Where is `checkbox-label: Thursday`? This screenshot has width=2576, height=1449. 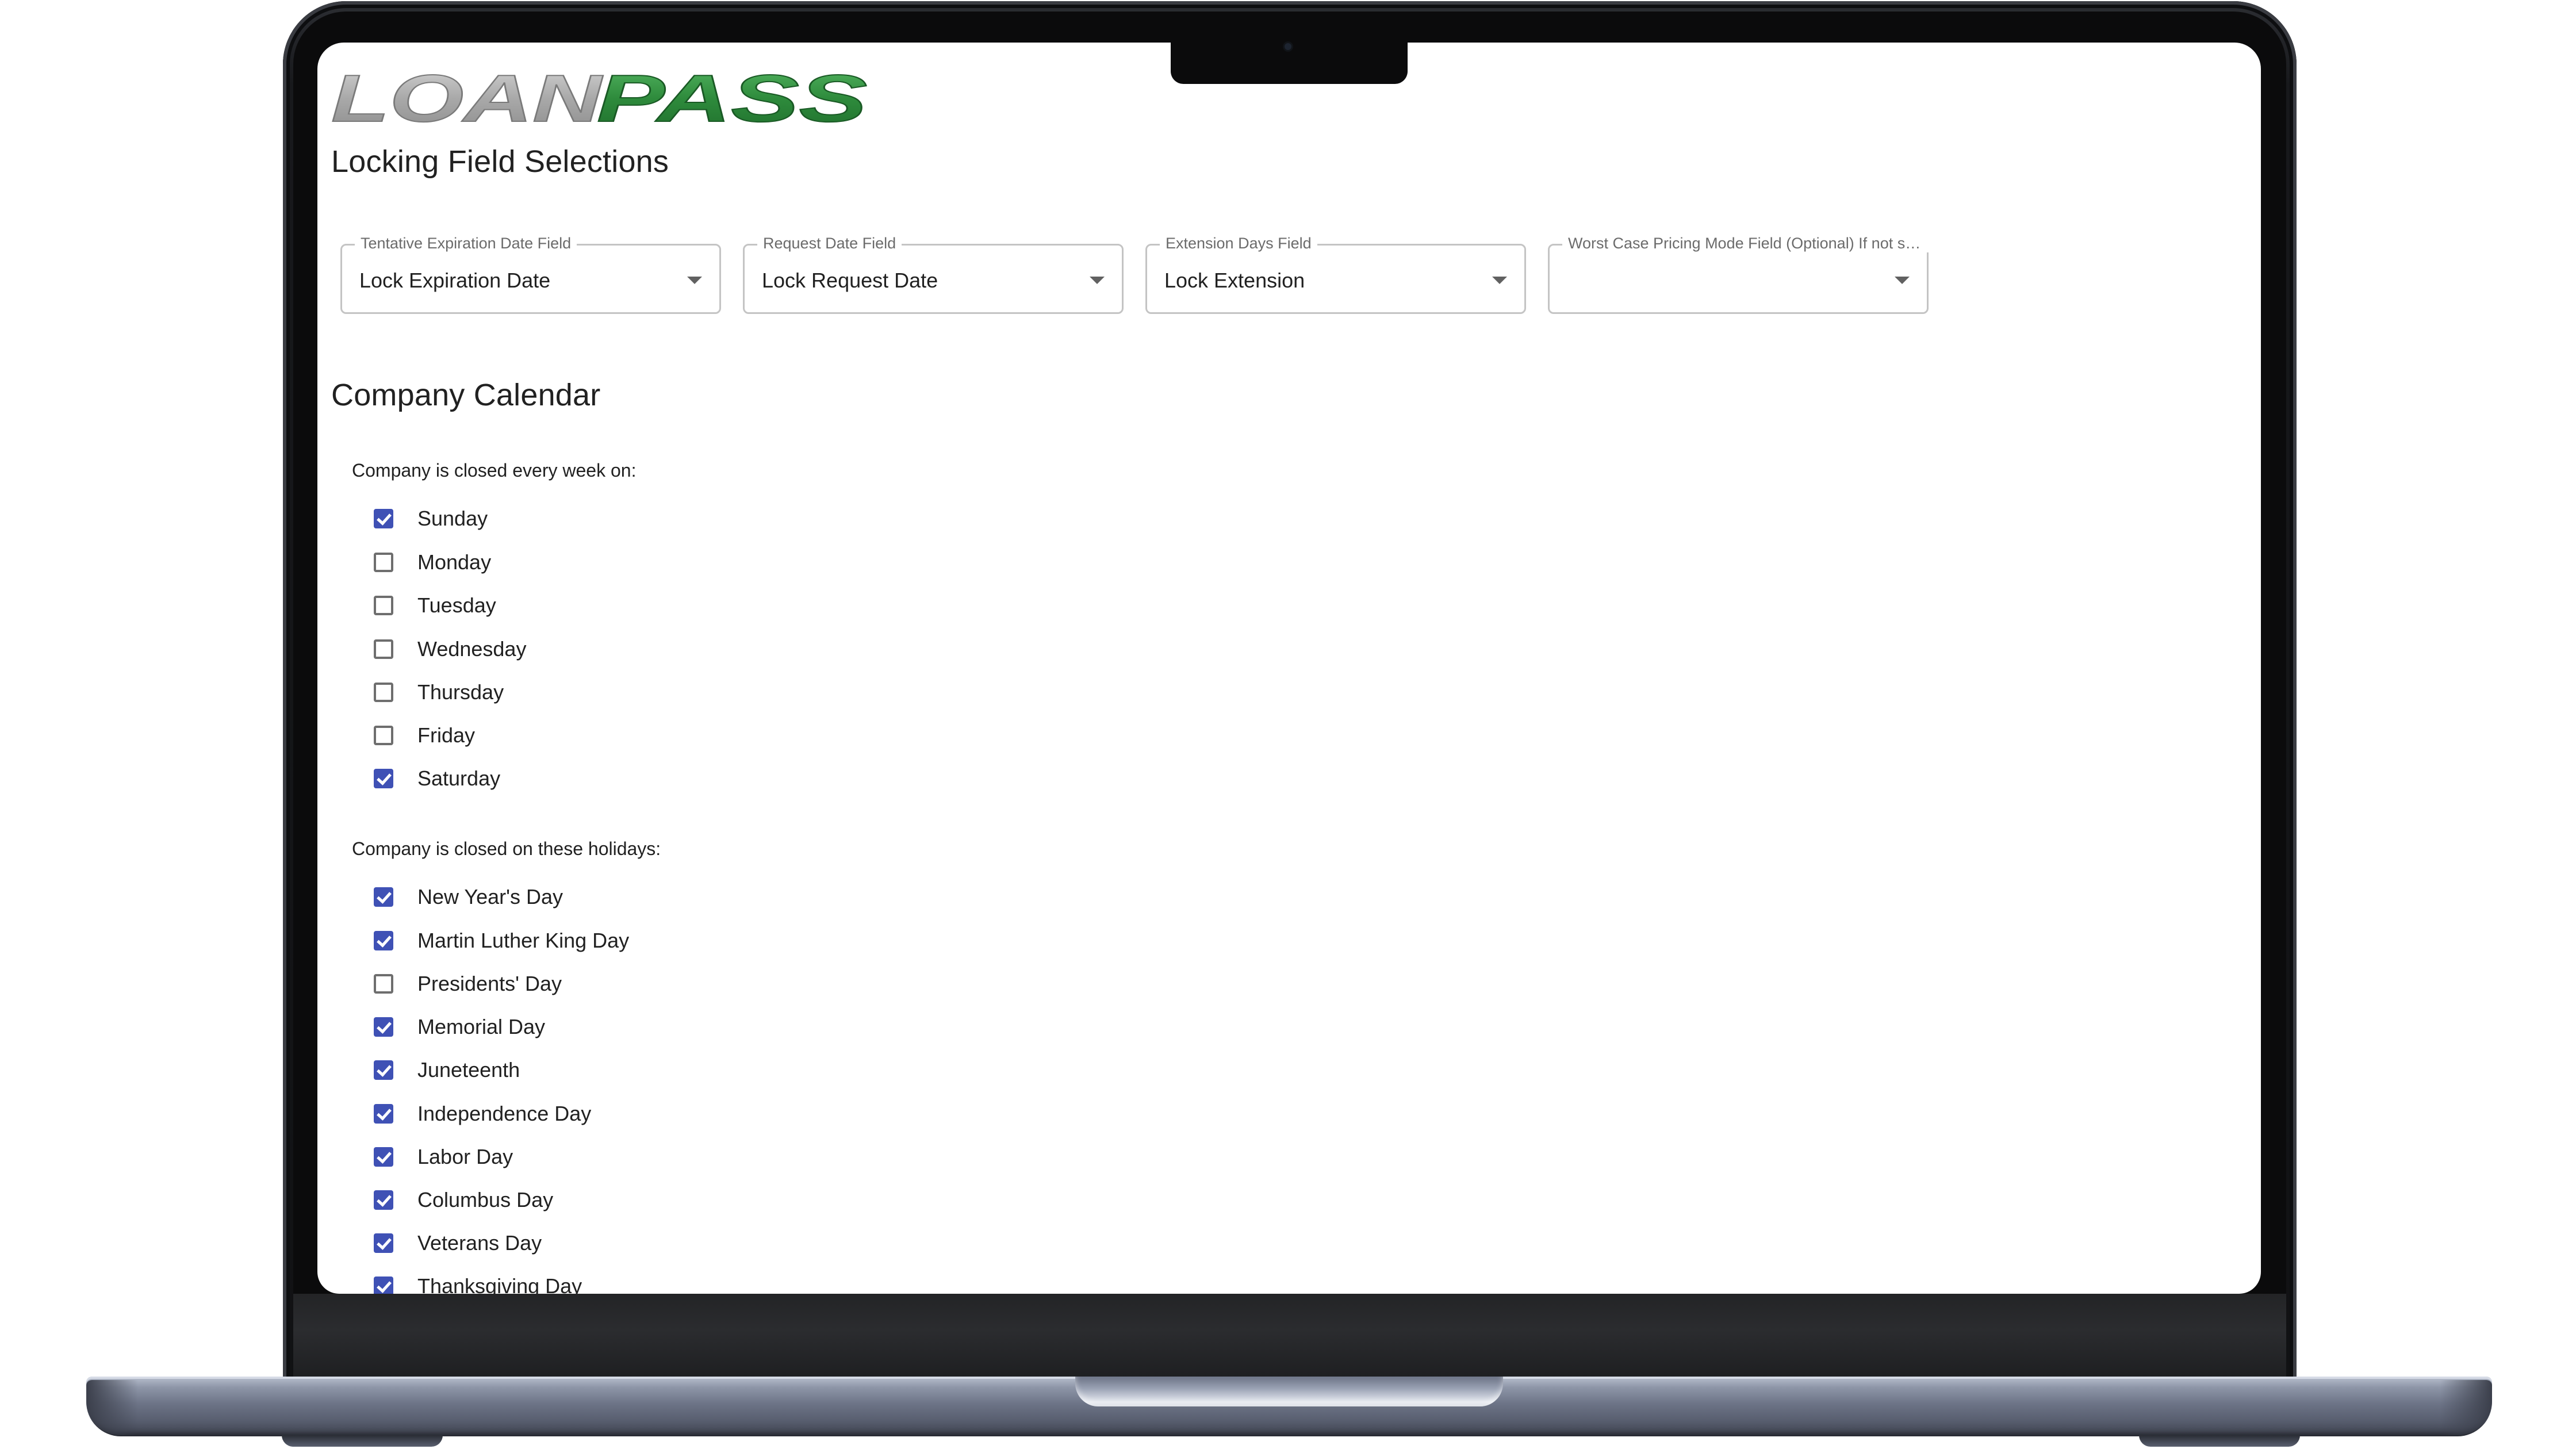
checkbox-label: Thursday is located at coordinates (460, 692).